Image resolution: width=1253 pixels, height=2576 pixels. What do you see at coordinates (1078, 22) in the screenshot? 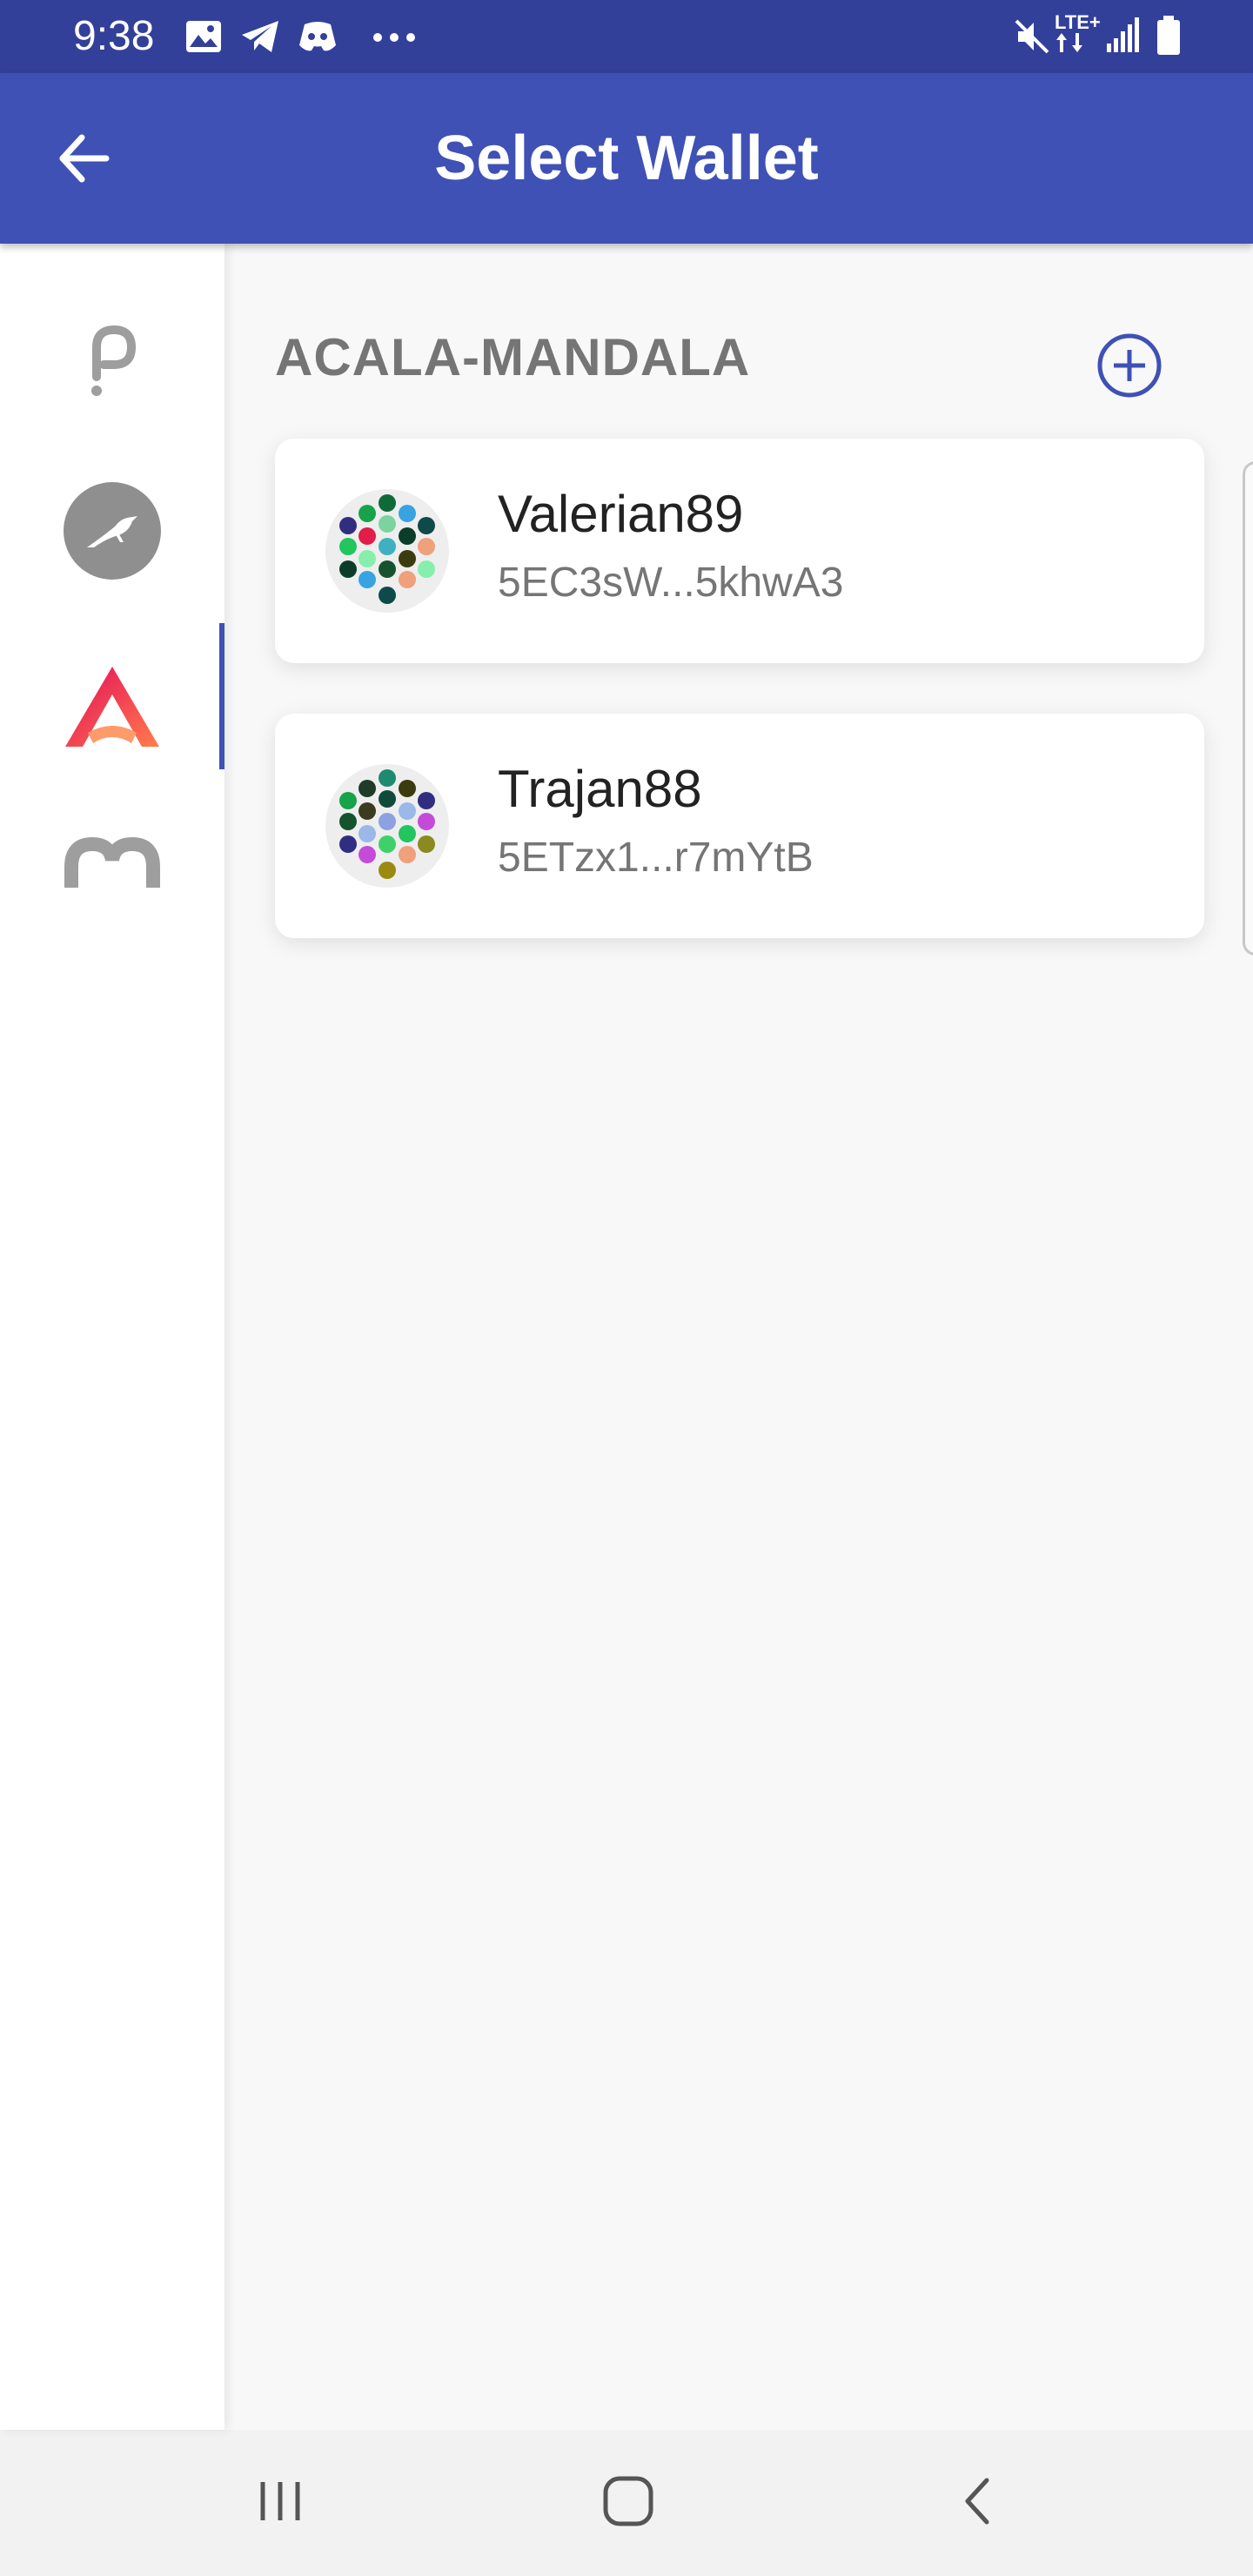
I see `lte-label: LTE+` at bounding box center [1078, 22].